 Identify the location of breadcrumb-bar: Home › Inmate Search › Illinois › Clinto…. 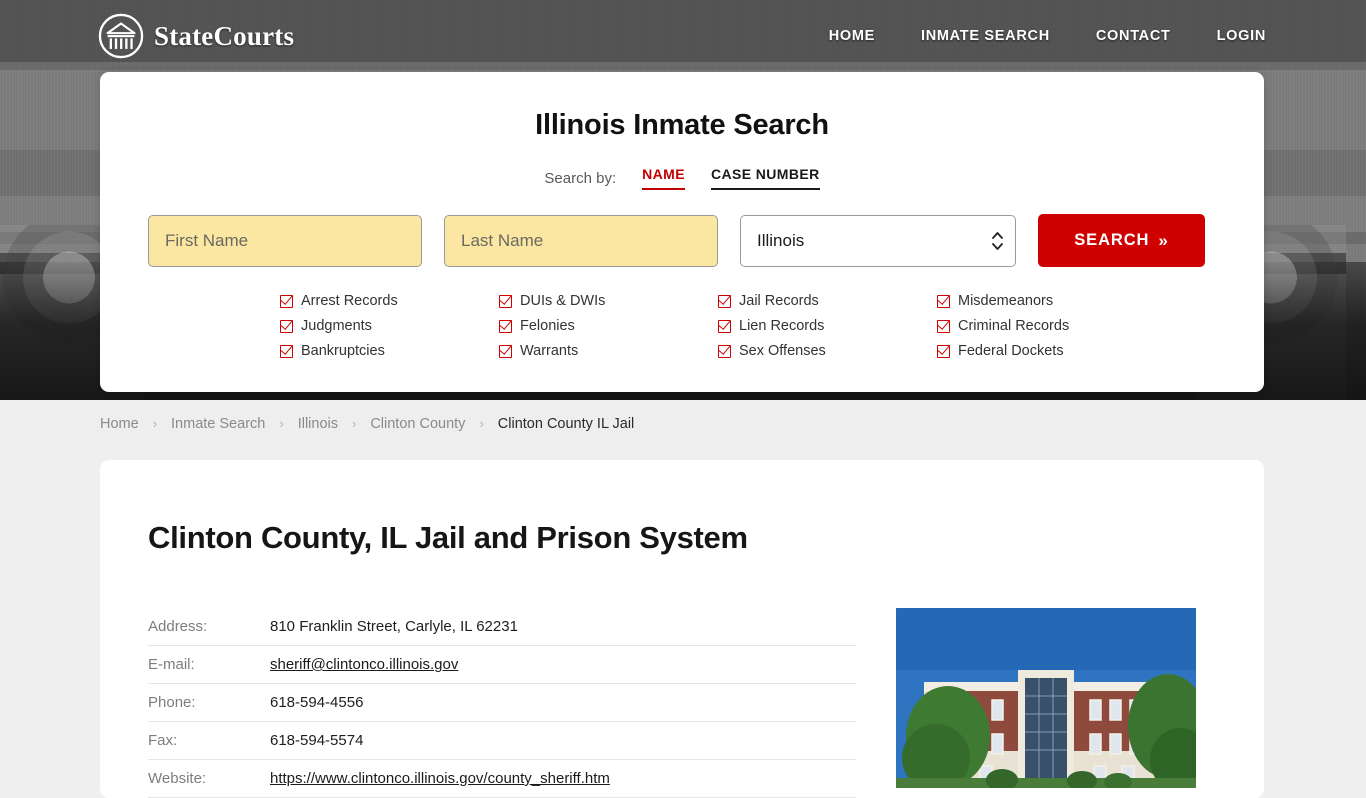
(683, 423).